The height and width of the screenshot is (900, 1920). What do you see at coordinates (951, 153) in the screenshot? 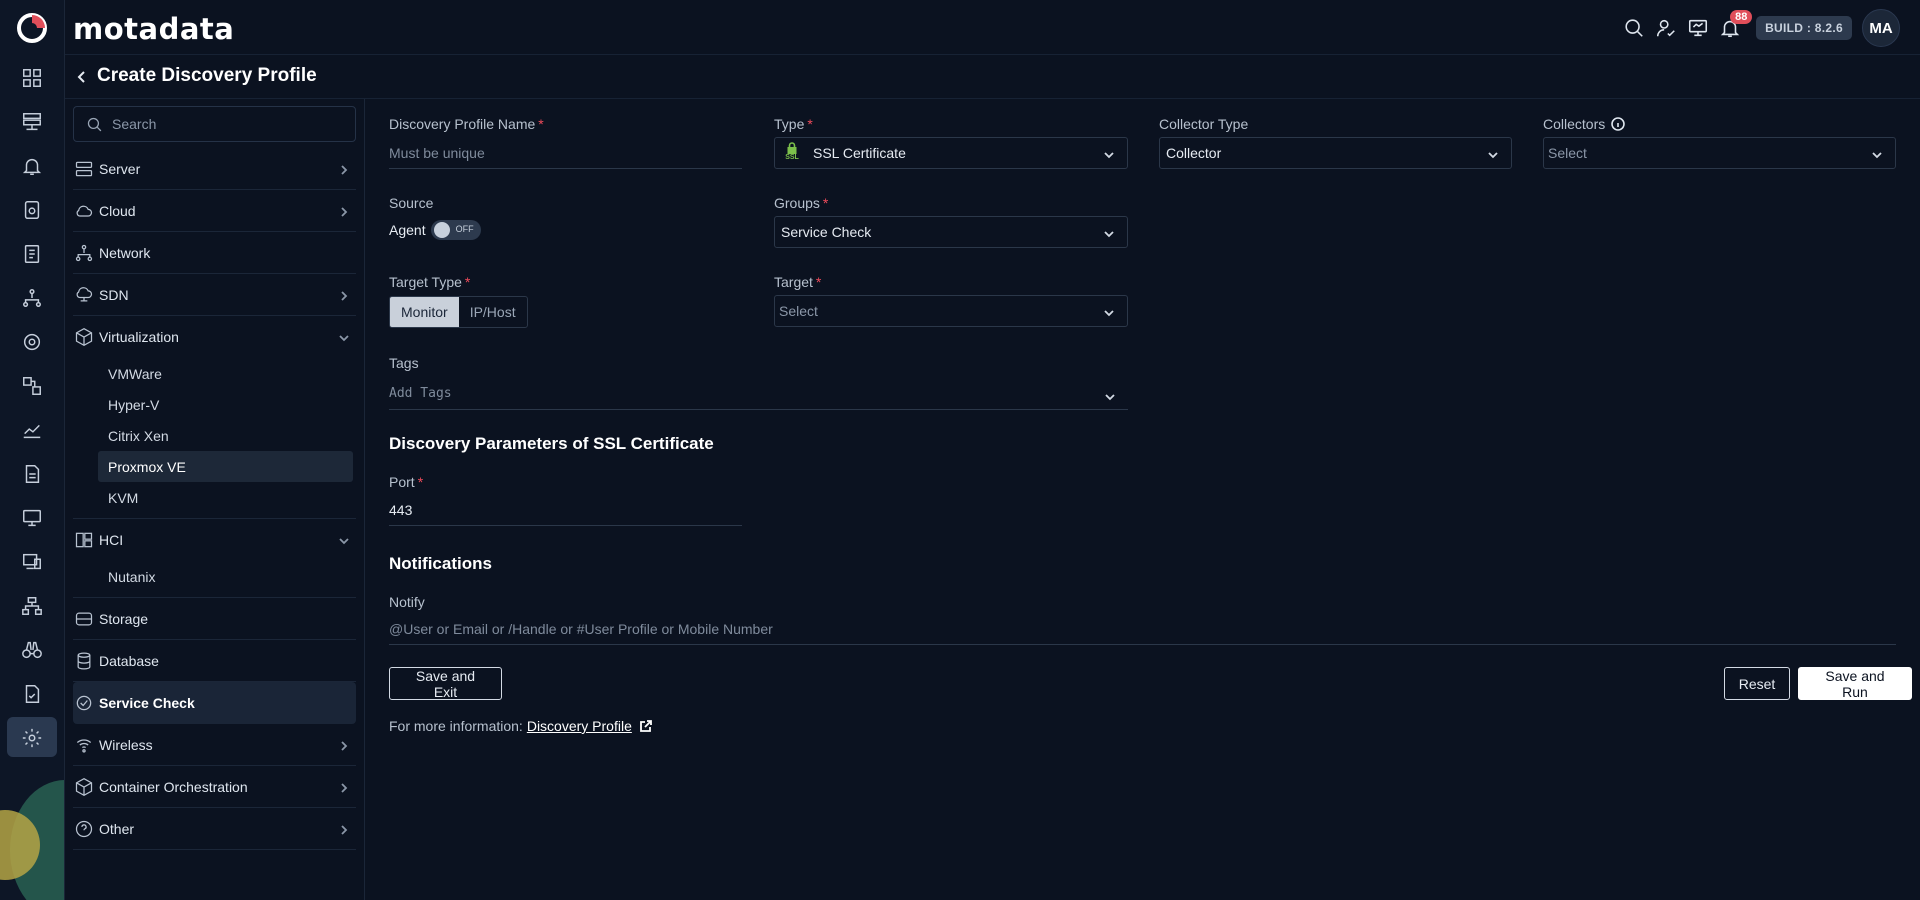
I see `type-select: SSL SSL Certificate` at bounding box center [951, 153].